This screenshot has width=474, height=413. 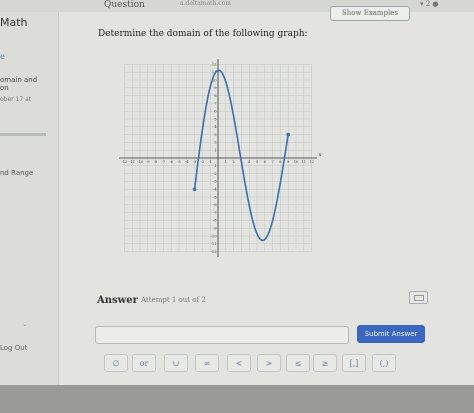 What do you see at coordinates (215, 197) in the screenshot?
I see `y-tick-label: -5` at bounding box center [215, 197].